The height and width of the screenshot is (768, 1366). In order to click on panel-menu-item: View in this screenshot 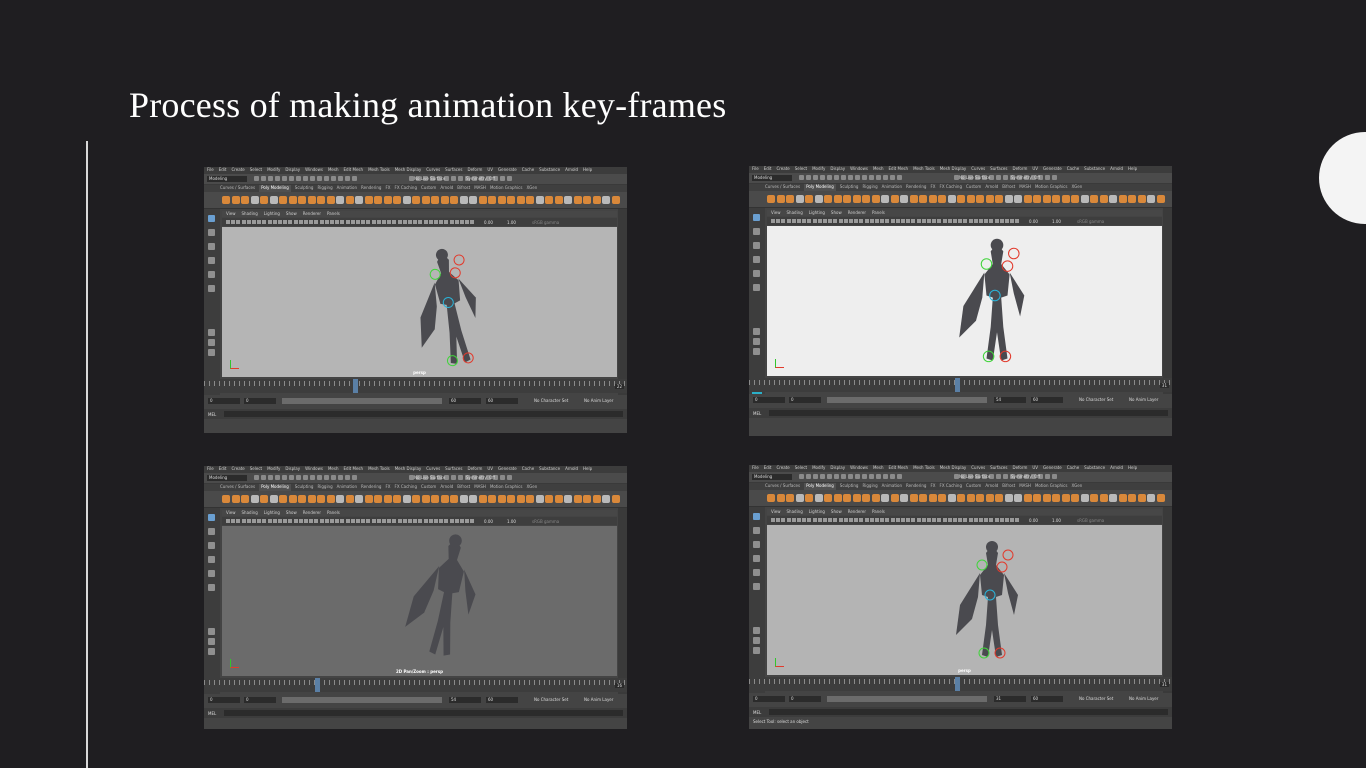, I will do `click(231, 214)`.